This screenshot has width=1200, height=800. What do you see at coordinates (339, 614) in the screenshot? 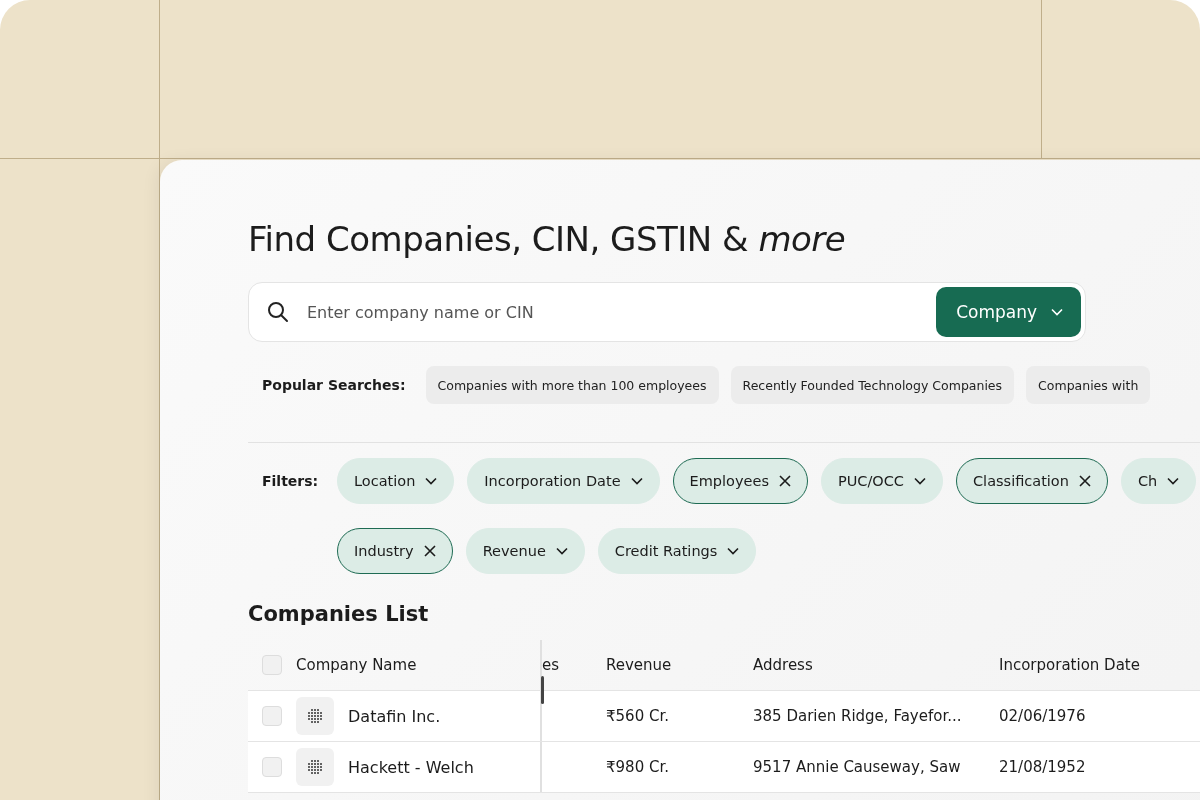
I see `section-heading: Companies List` at bounding box center [339, 614].